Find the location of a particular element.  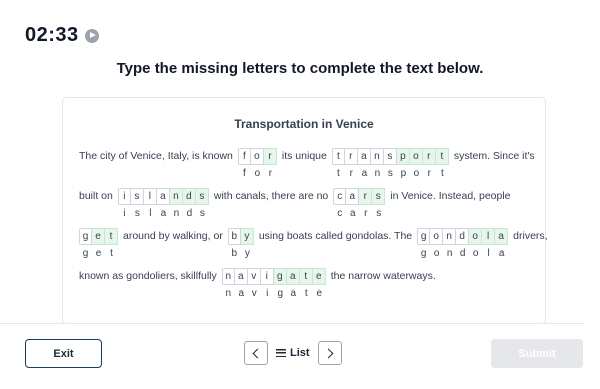

given-letter: v is located at coordinates (254, 276).